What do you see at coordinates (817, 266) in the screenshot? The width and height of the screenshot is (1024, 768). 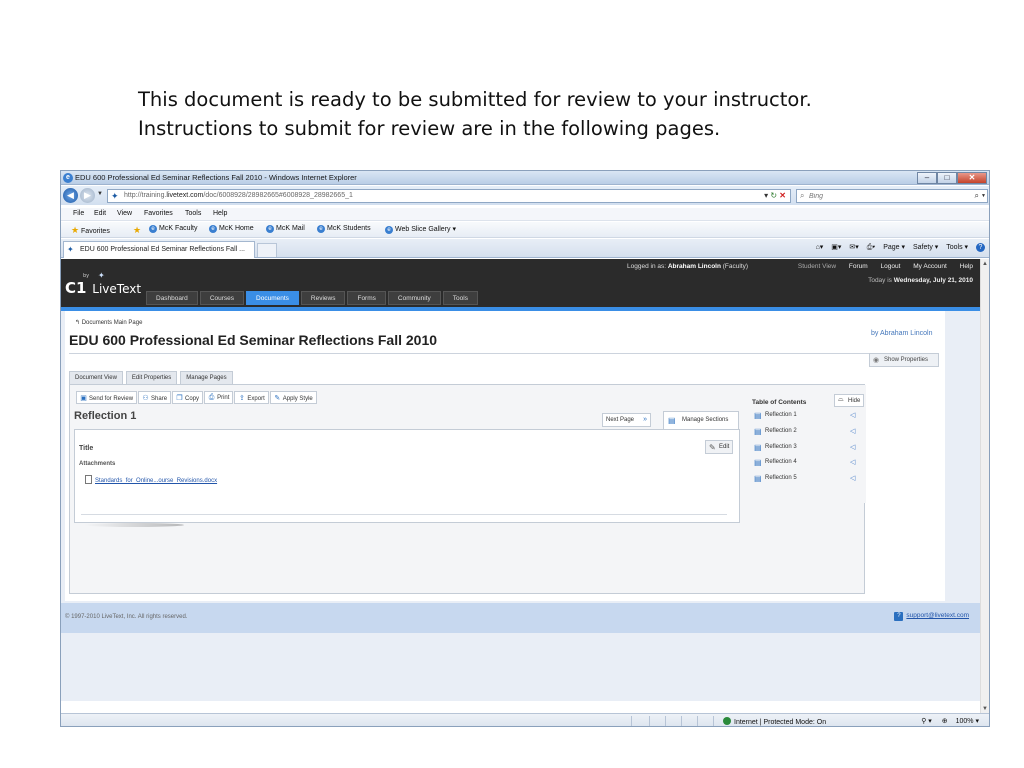 I see `link-student-view: Student View` at bounding box center [817, 266].